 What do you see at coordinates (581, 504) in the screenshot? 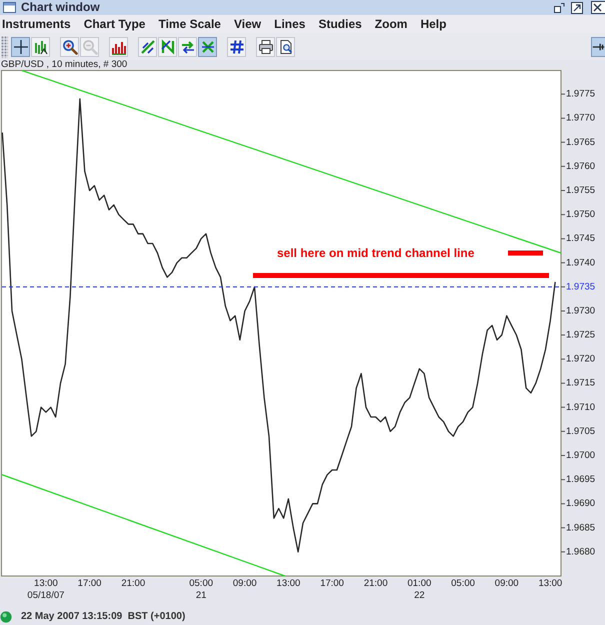
I see `y-axis-label: 1.9690` at bounding box center [581, 504].